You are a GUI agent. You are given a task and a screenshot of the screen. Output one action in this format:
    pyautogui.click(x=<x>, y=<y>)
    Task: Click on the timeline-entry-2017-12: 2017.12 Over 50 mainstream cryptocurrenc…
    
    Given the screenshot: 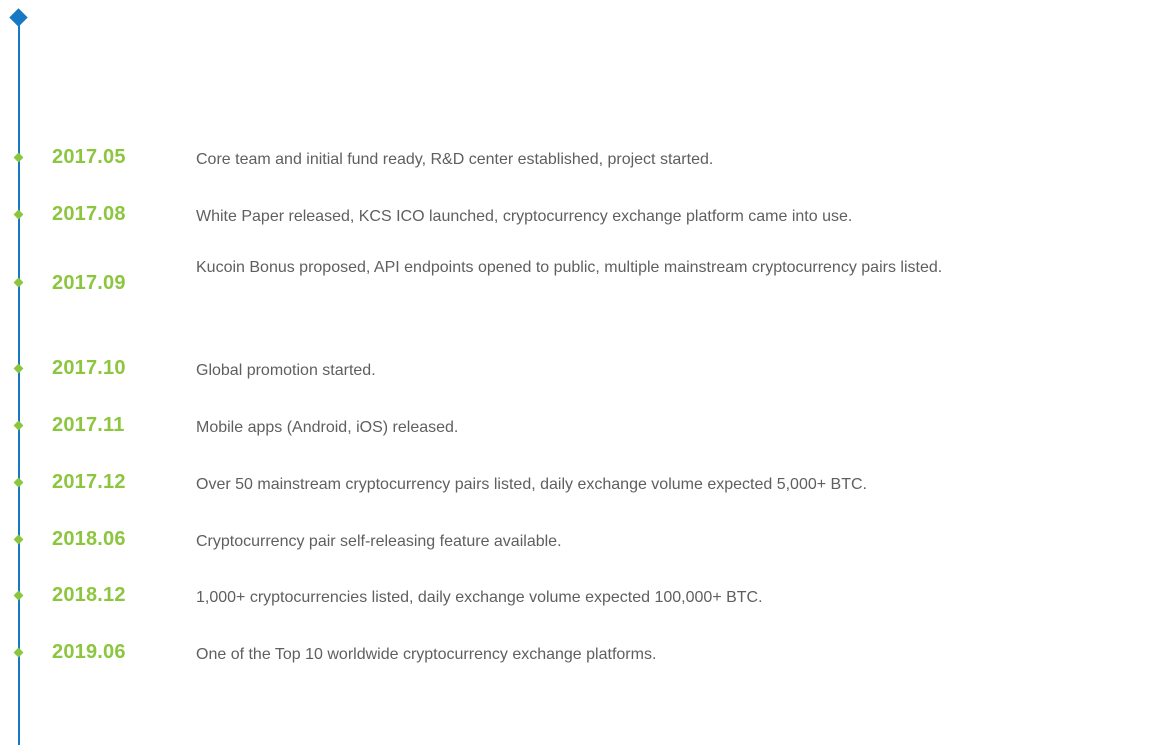 What is the action you would take?
    pyautogui.click(x=575, y=483)
    